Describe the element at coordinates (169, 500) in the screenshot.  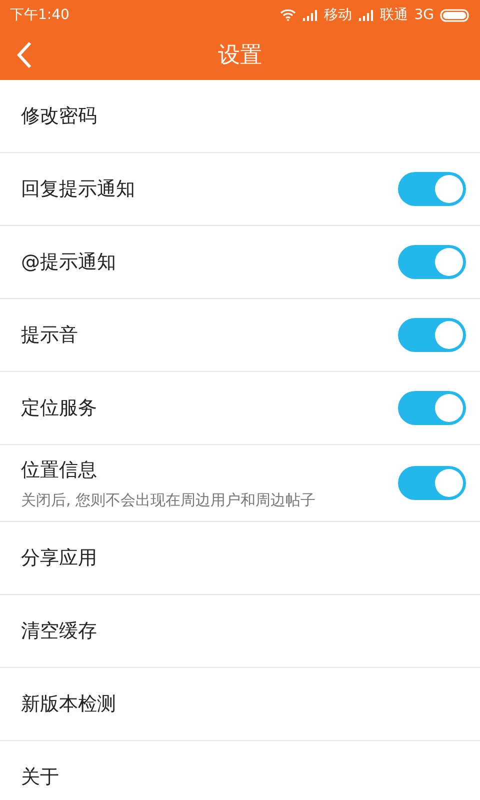
I see `setting-description: 关闭后, 您则不会出现在周边用户和周边帖子` at that location.